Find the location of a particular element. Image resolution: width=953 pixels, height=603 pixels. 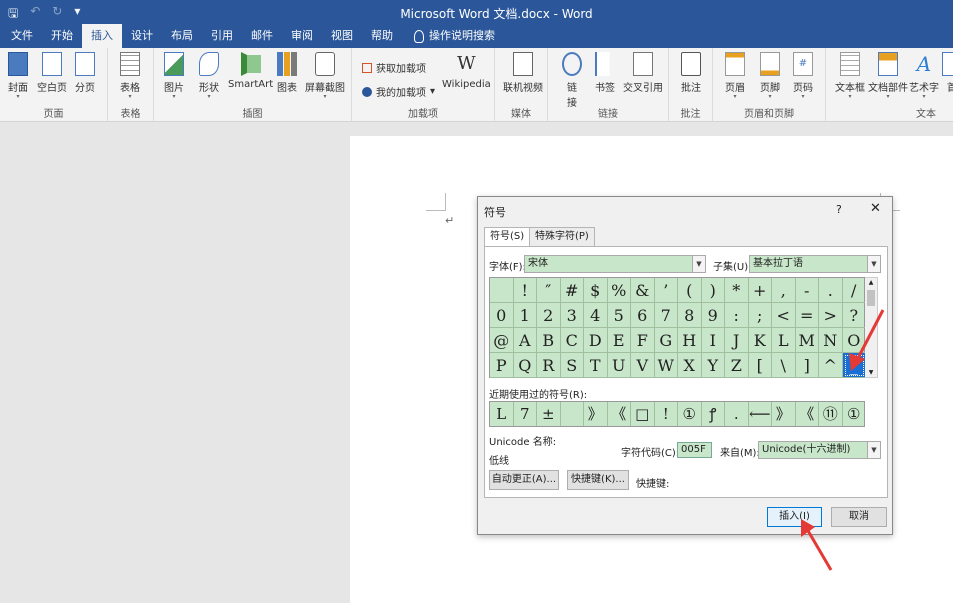

page-break-button: 分页 is located at coordinates (85, 73).